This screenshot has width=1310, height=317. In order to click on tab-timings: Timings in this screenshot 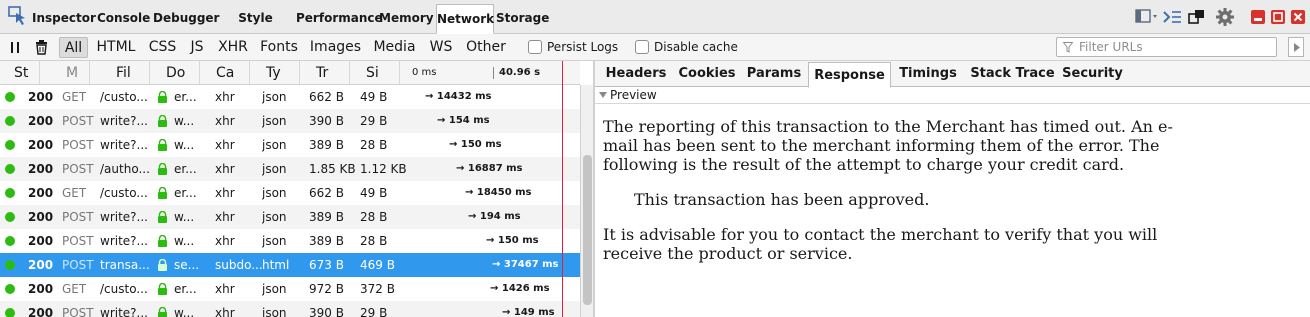, I will do `click(928, 74)`.